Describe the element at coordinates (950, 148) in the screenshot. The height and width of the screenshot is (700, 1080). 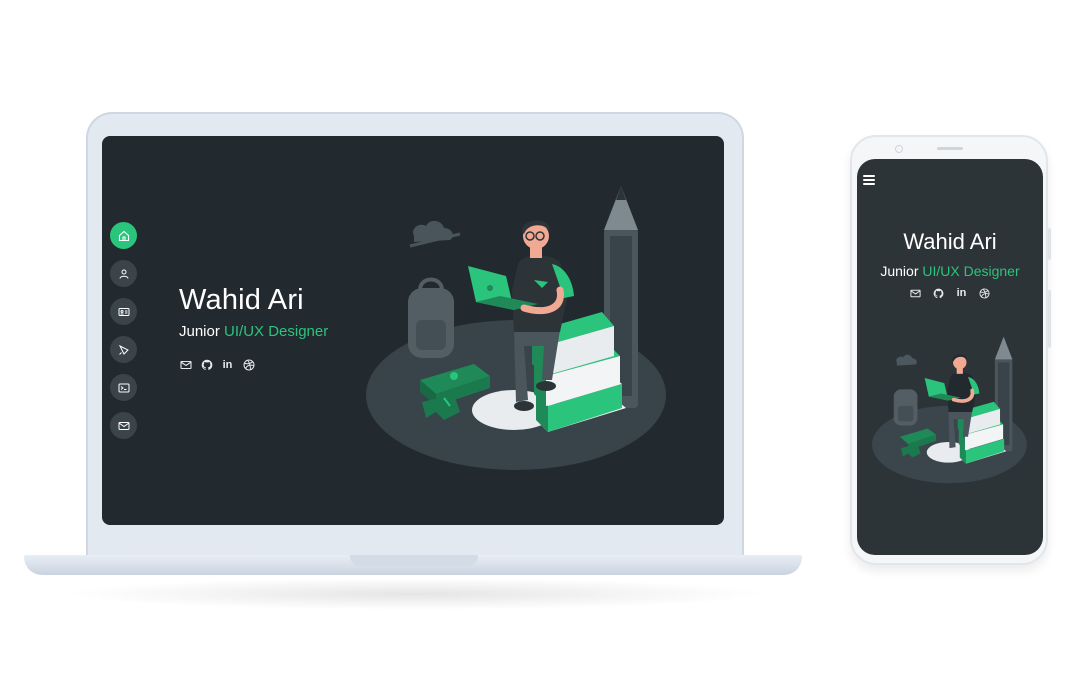
I see `phone-speaker` at that location.